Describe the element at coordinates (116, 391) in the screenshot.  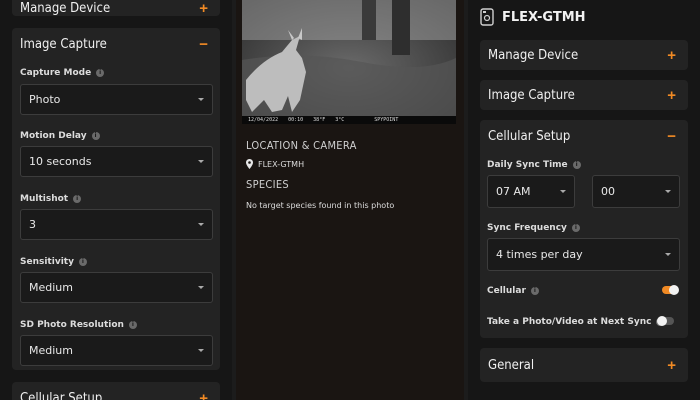
I see `cellular-setup-section: Cellular Setup +` at that location.